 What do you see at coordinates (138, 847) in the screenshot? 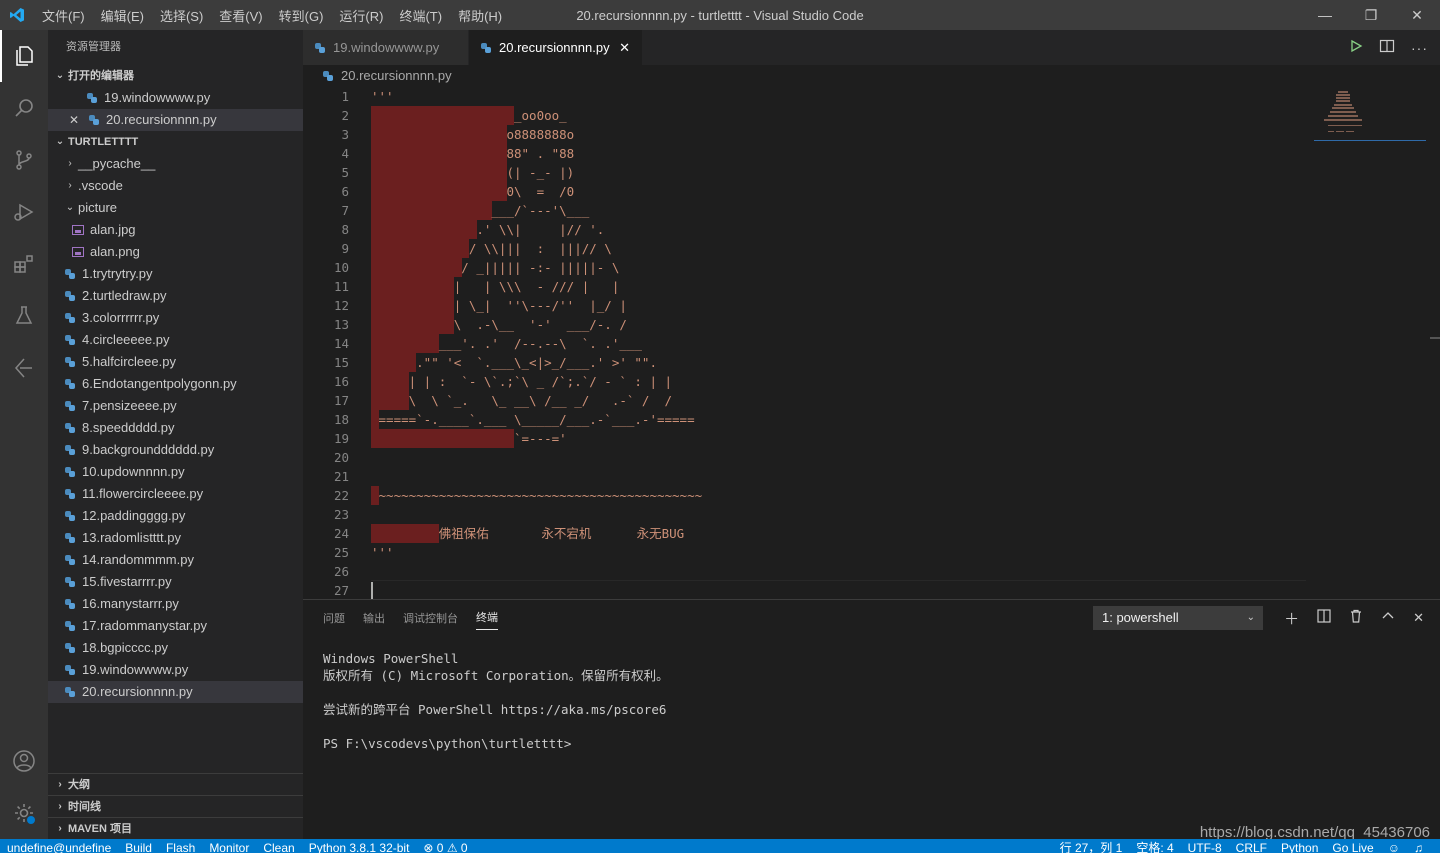
I see `status-build: Build` at bounding box center [138, 847].